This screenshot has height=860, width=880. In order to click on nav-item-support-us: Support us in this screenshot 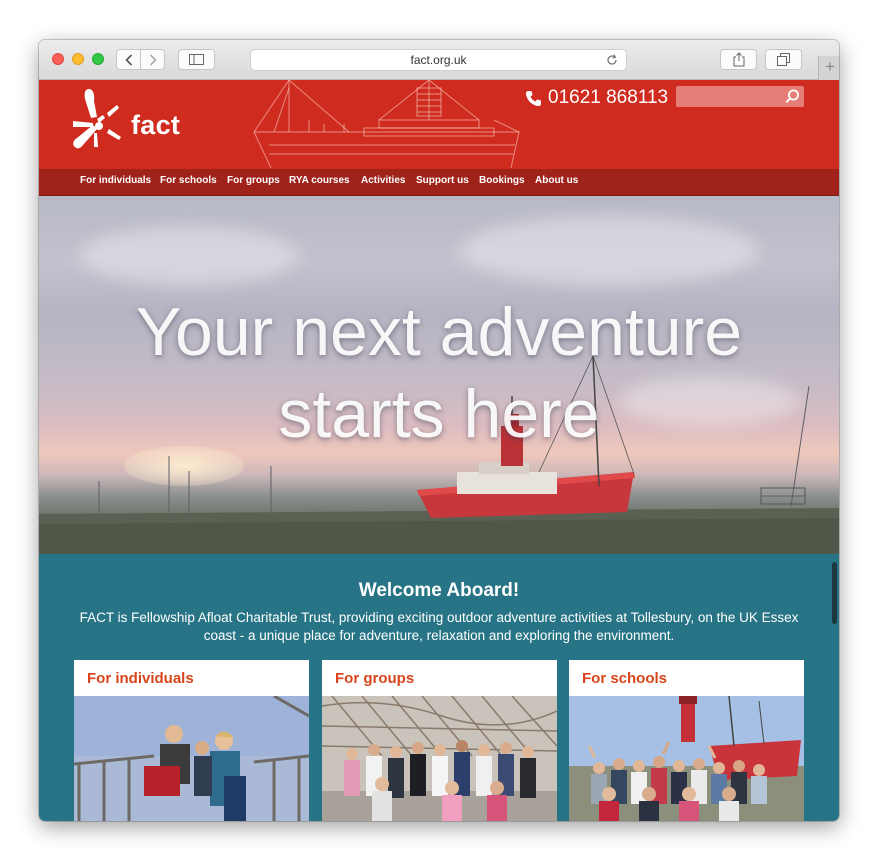, I will do `click(442, 180)`.